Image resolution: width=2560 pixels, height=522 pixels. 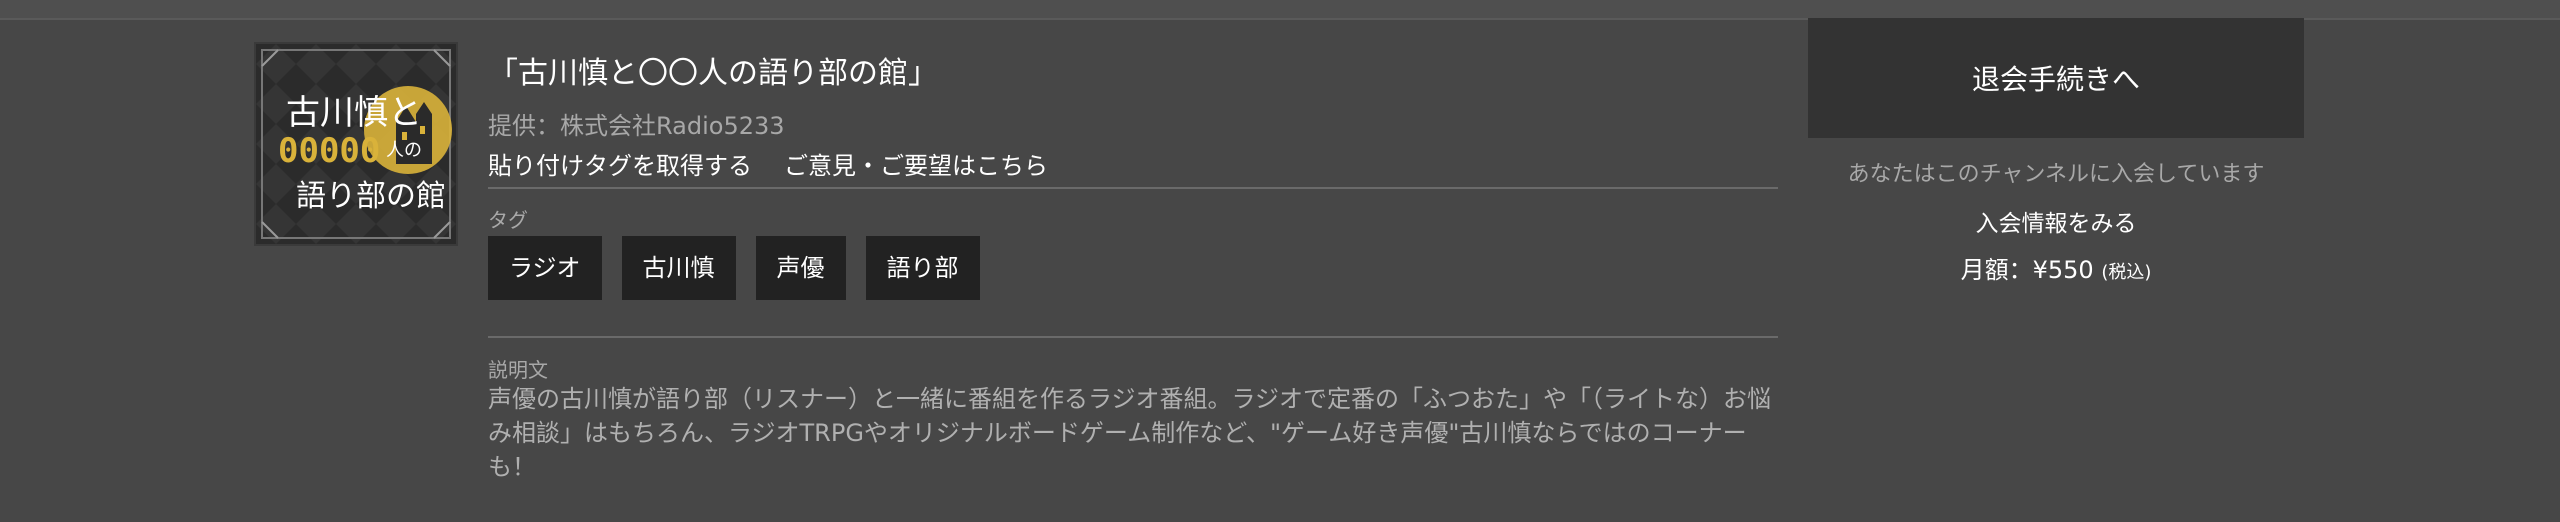 What do you see at coordinates (518, 370) in the screenshot?
I see `description-label: 説明文` at bounding box center [518, 370].